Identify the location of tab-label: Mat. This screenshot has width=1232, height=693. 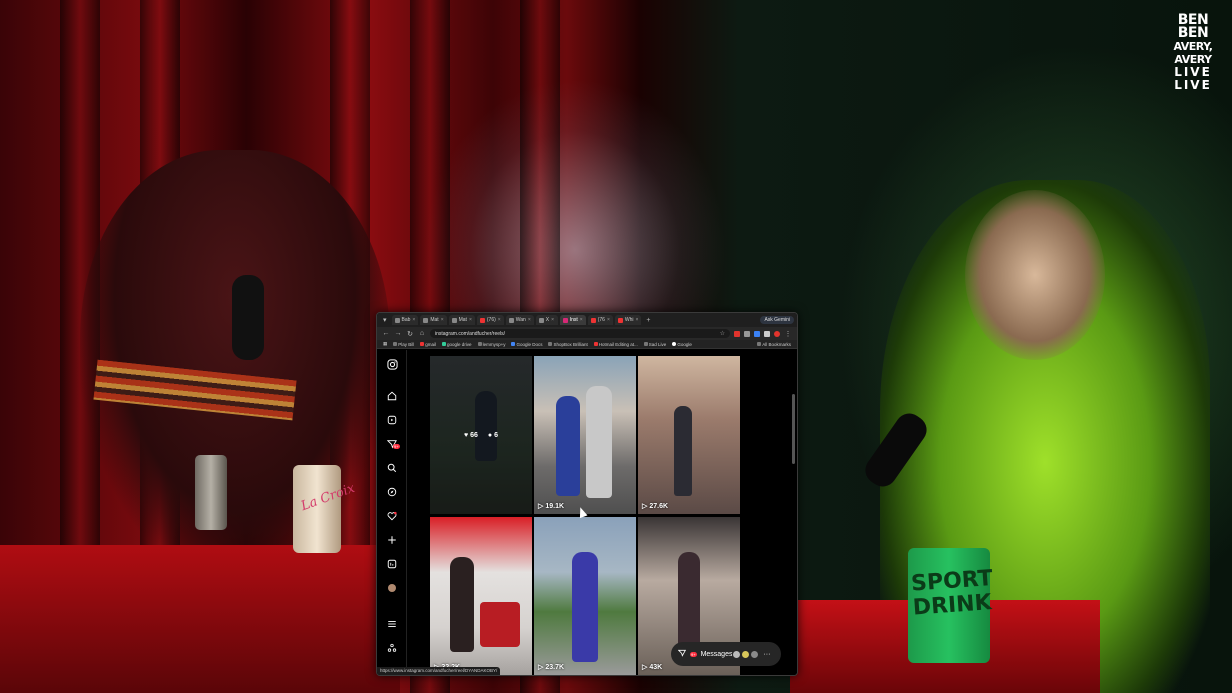
(434, 320).